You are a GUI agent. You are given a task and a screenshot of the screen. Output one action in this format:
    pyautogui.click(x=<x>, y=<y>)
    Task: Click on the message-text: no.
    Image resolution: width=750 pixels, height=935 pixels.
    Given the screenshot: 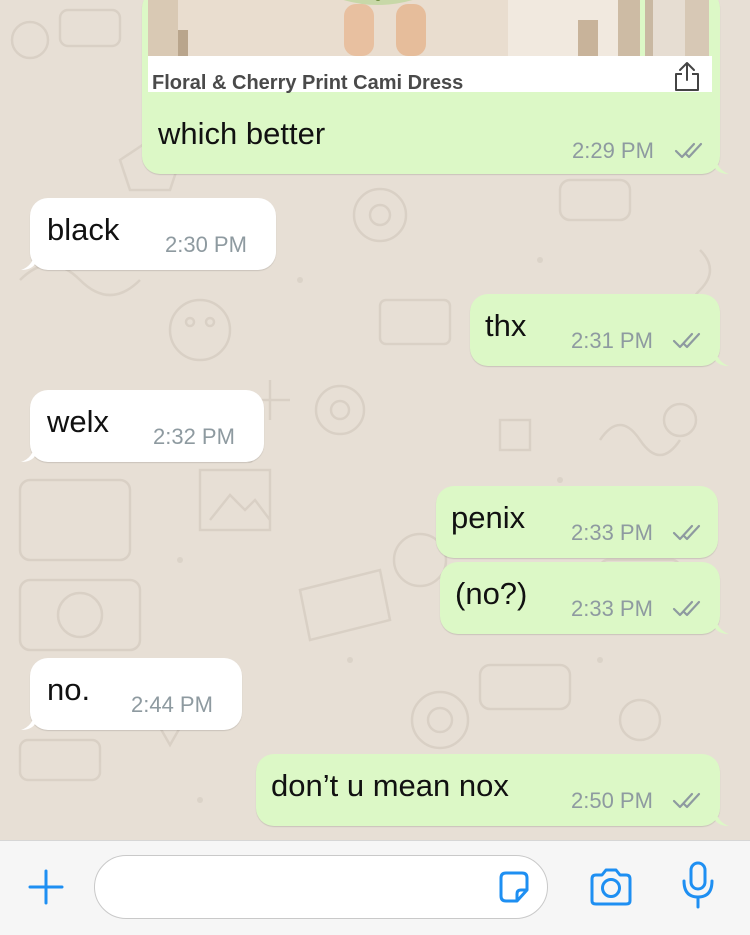 What is the action you would take?
    pyautogui.click(x=69, y=689)
    